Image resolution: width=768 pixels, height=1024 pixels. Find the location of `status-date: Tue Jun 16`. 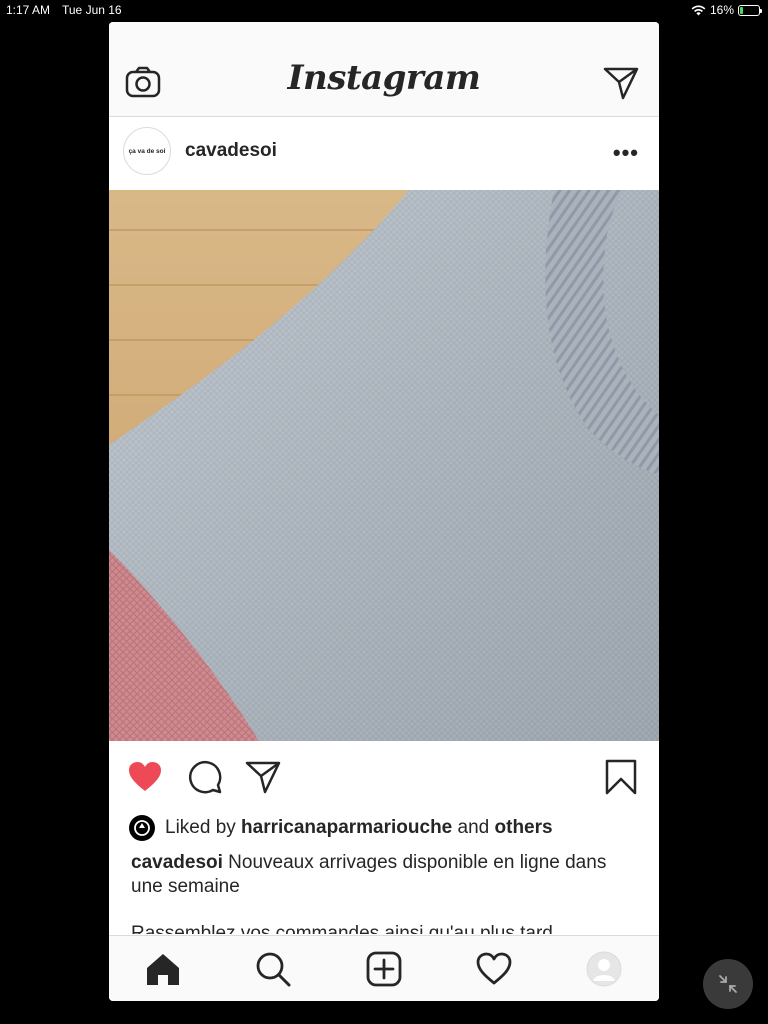

status-date: Tue Jun 16 is located at coordinates (92, 10).